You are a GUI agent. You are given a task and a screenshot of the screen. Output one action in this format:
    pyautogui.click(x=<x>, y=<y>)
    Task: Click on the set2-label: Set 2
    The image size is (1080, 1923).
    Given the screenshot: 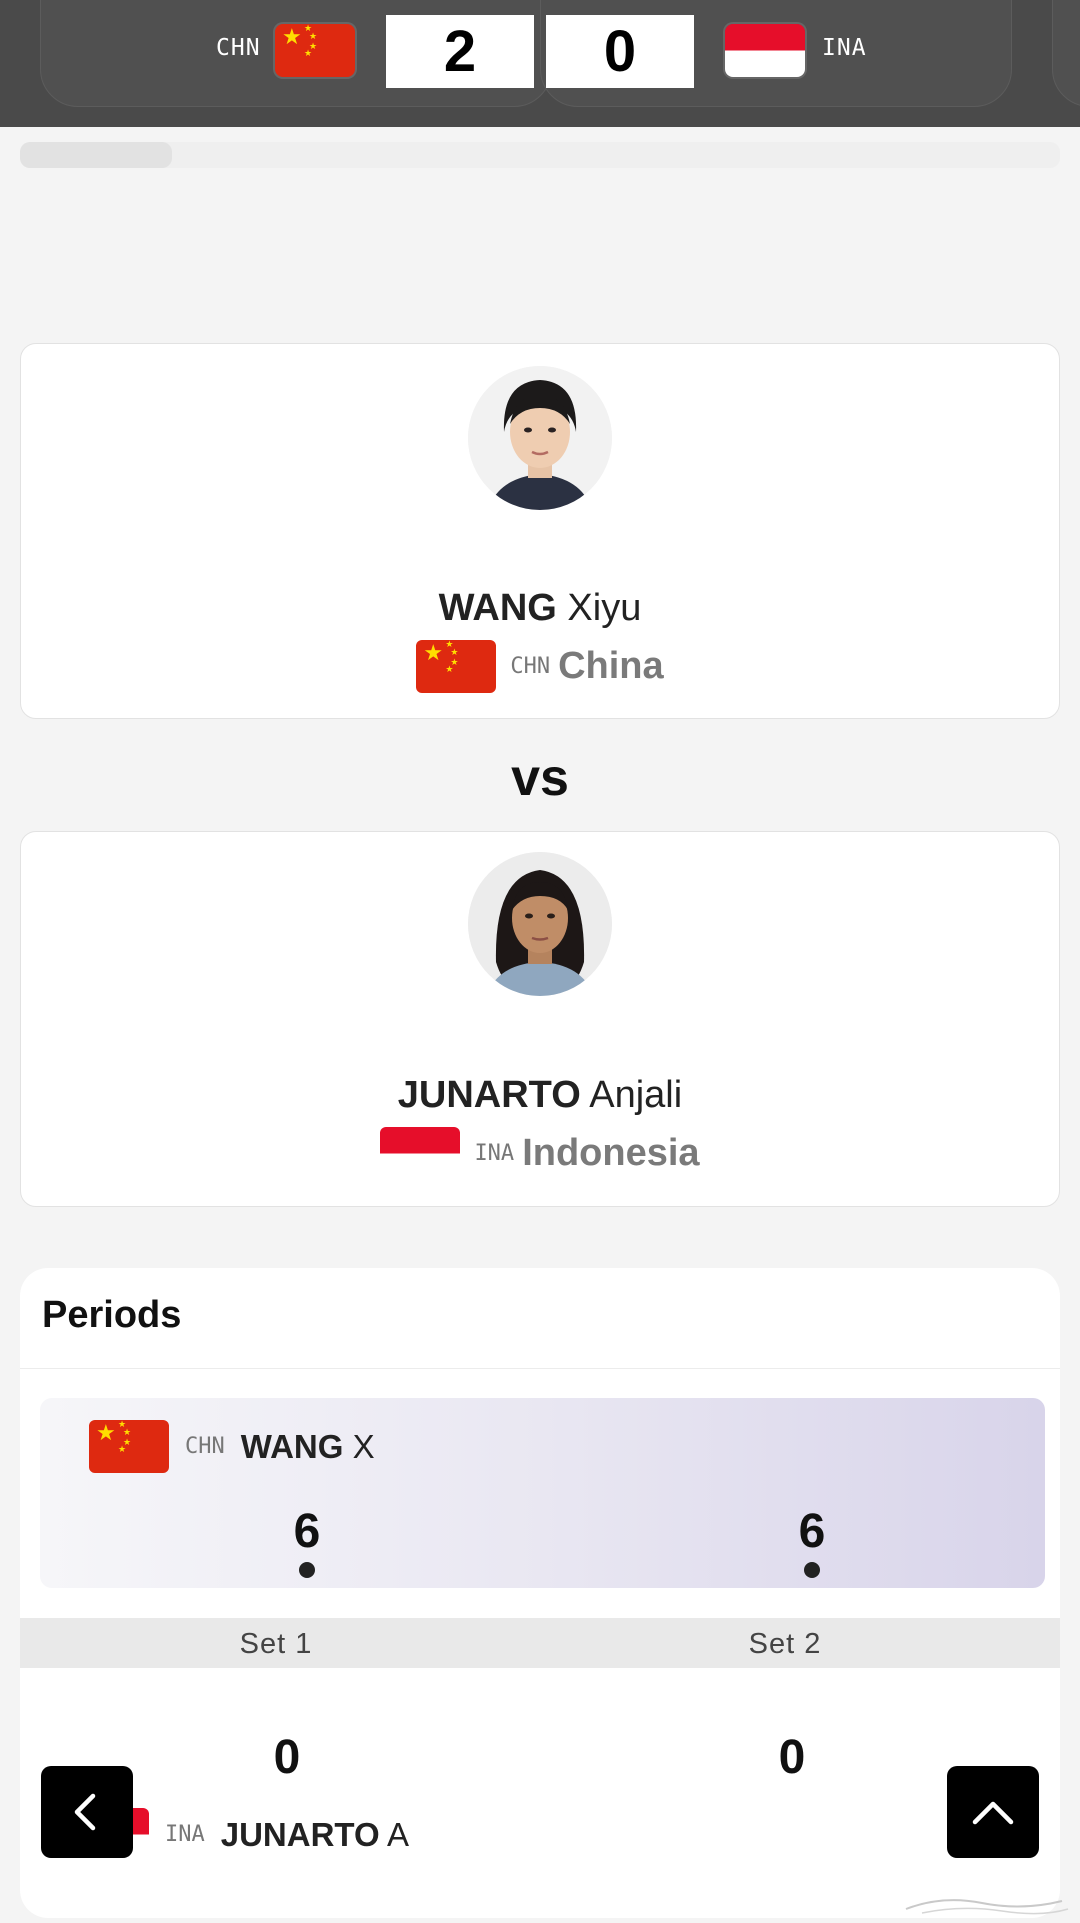 What is the action you would take?
    pyautogui.click(x=785, y=1644)
    